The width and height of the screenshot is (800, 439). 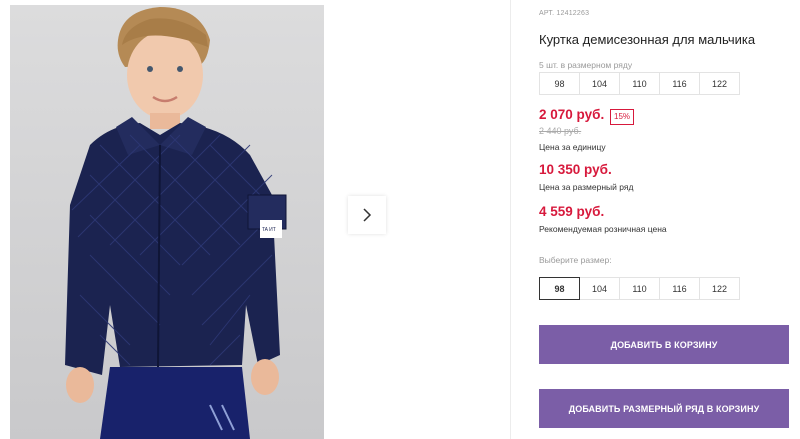 I want to click on add-to-cart-button: ДОБАВИТЬ В КОРЗИНУ, so click(x=664, y=344).